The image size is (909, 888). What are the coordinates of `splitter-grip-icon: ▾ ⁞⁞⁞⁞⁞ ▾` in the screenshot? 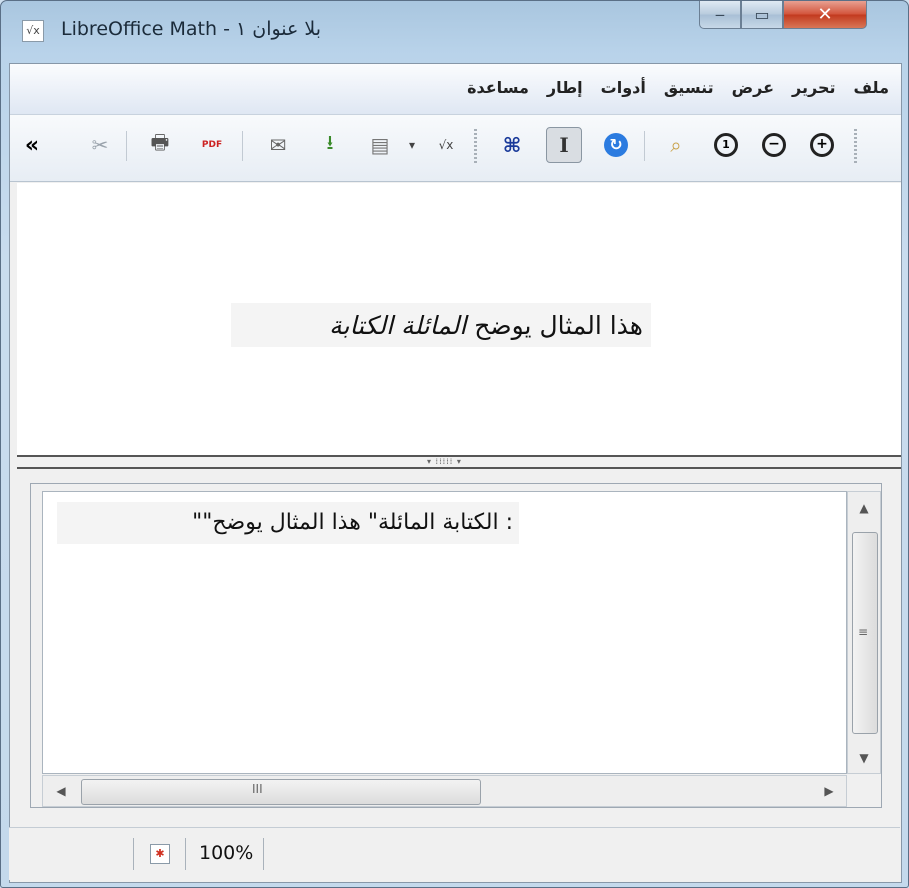 It's located at (444, 461).